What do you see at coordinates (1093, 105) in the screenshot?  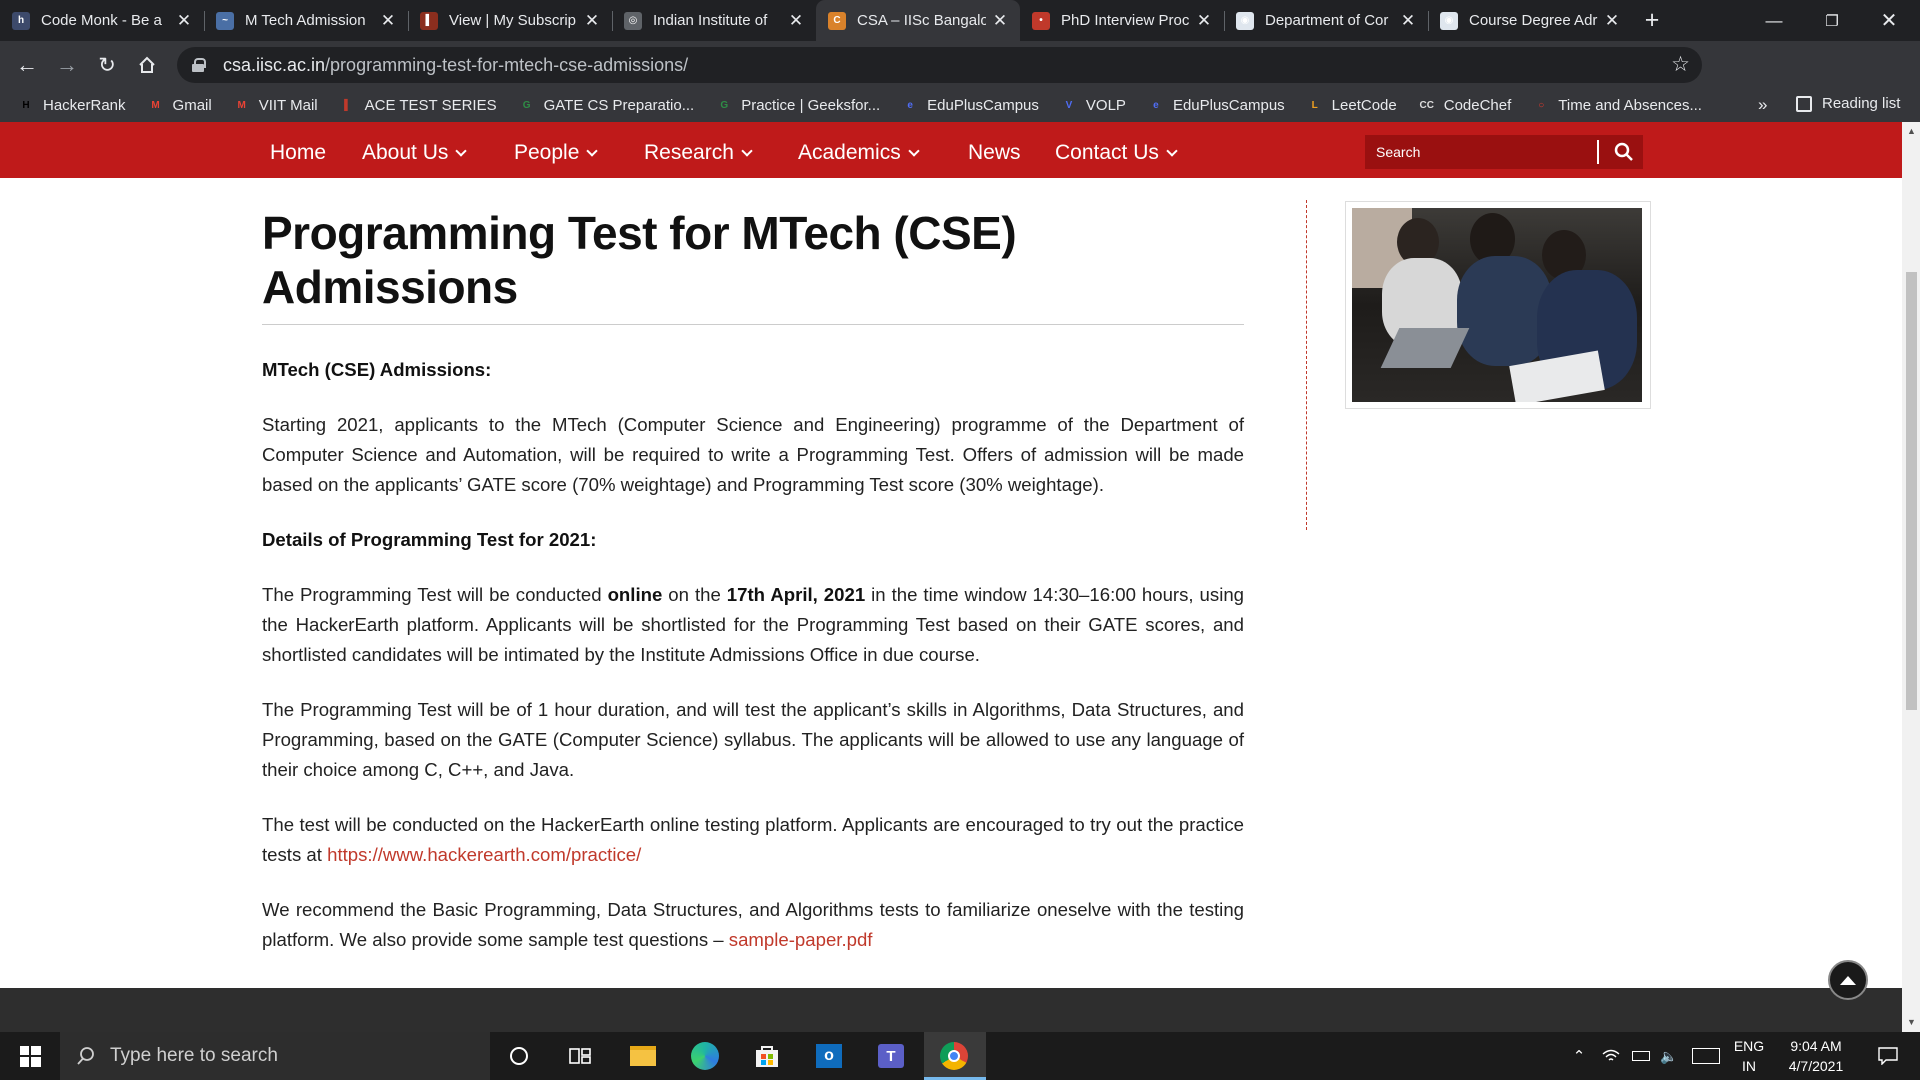 I see `bookmark-item: V VOLP` at bounding box center [1093, 105].